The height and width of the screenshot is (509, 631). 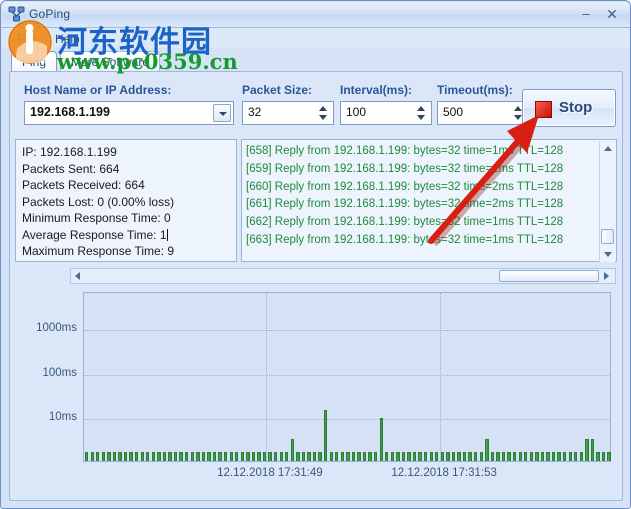 I want to click on network-icon, so click(x=16, y=14).